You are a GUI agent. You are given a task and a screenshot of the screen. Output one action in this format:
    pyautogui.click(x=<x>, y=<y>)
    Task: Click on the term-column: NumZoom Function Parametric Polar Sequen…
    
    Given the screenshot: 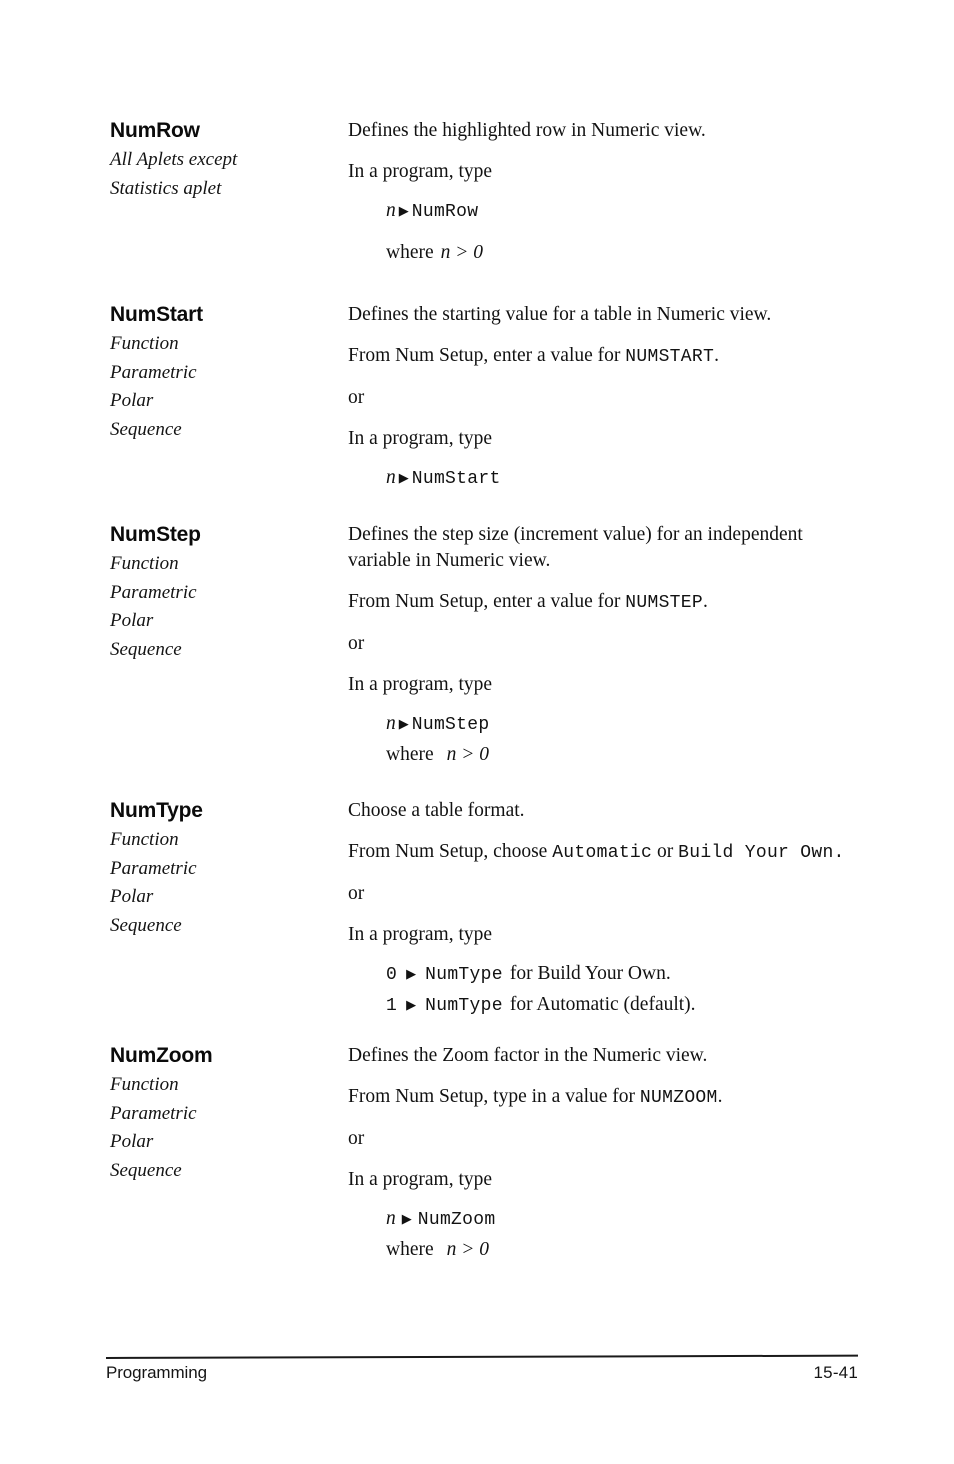 What is the action you would take?
    pyautogui.click(x=229, y=1114)
    